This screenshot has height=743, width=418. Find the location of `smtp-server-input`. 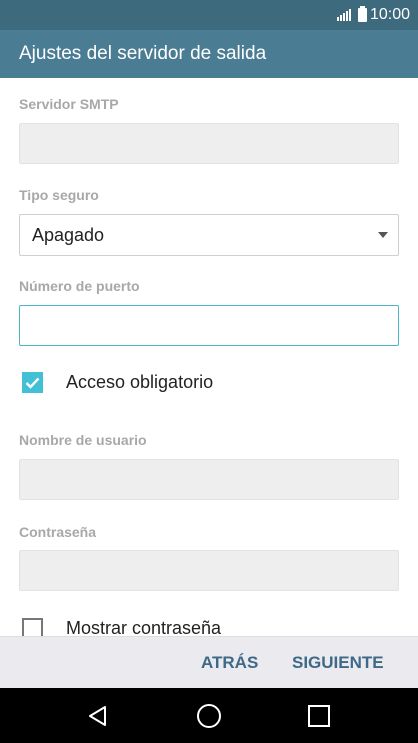

smtp-server-input is located at coordinates (209, 143).